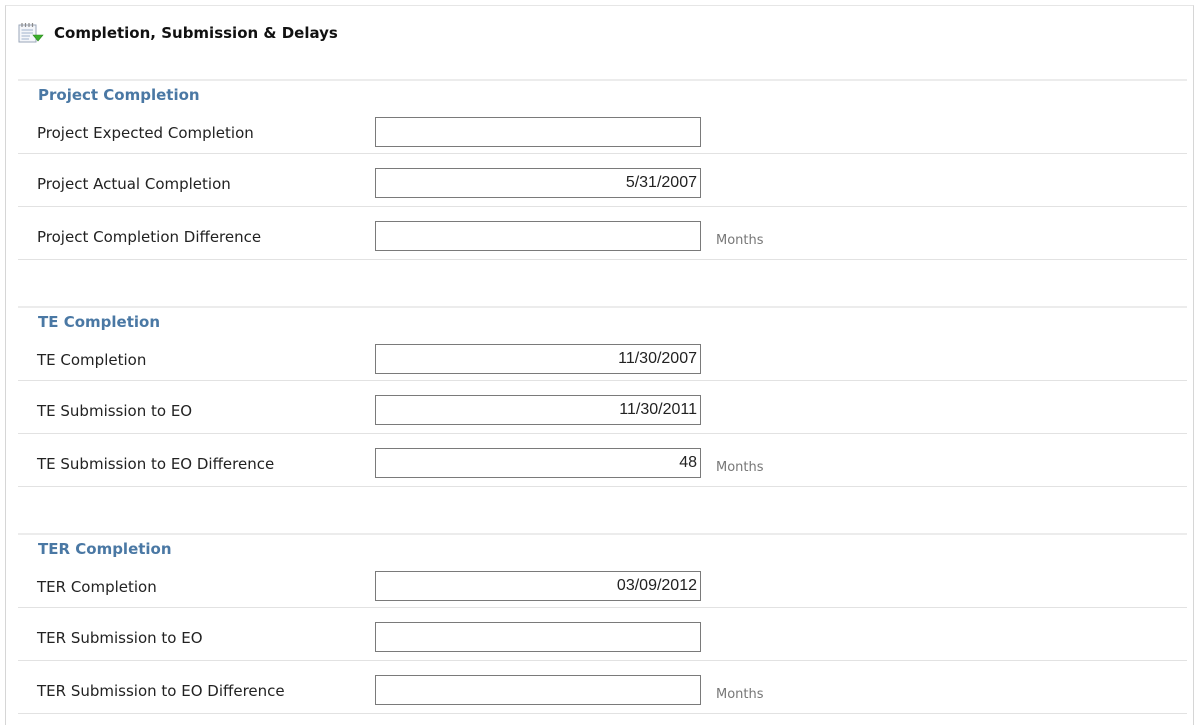  I want to click on form-row: Project Expected Completion, so click(602, 131).